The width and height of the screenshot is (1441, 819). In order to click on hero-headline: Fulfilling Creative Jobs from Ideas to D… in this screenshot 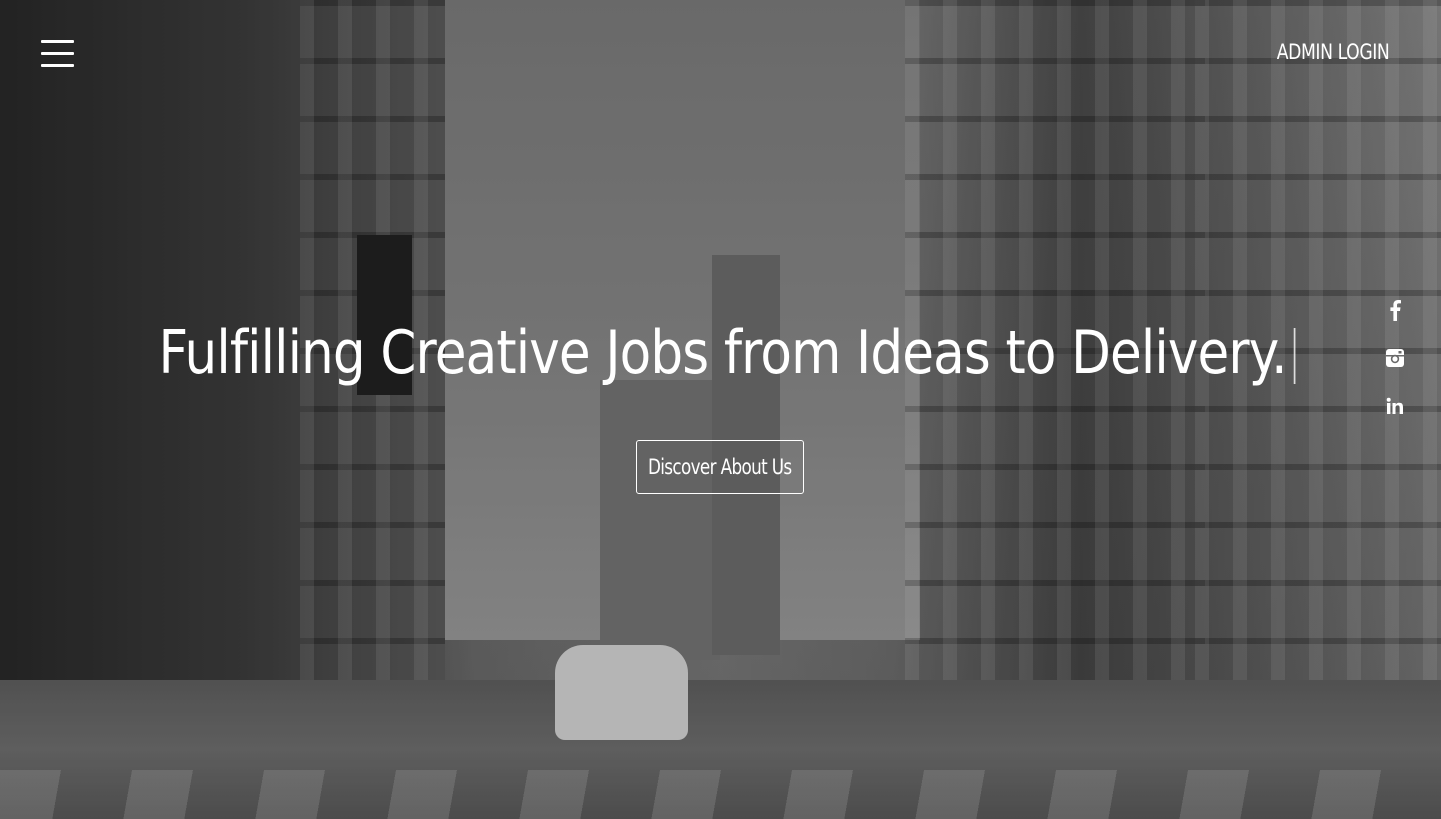, I will do `click(726, 353)`.